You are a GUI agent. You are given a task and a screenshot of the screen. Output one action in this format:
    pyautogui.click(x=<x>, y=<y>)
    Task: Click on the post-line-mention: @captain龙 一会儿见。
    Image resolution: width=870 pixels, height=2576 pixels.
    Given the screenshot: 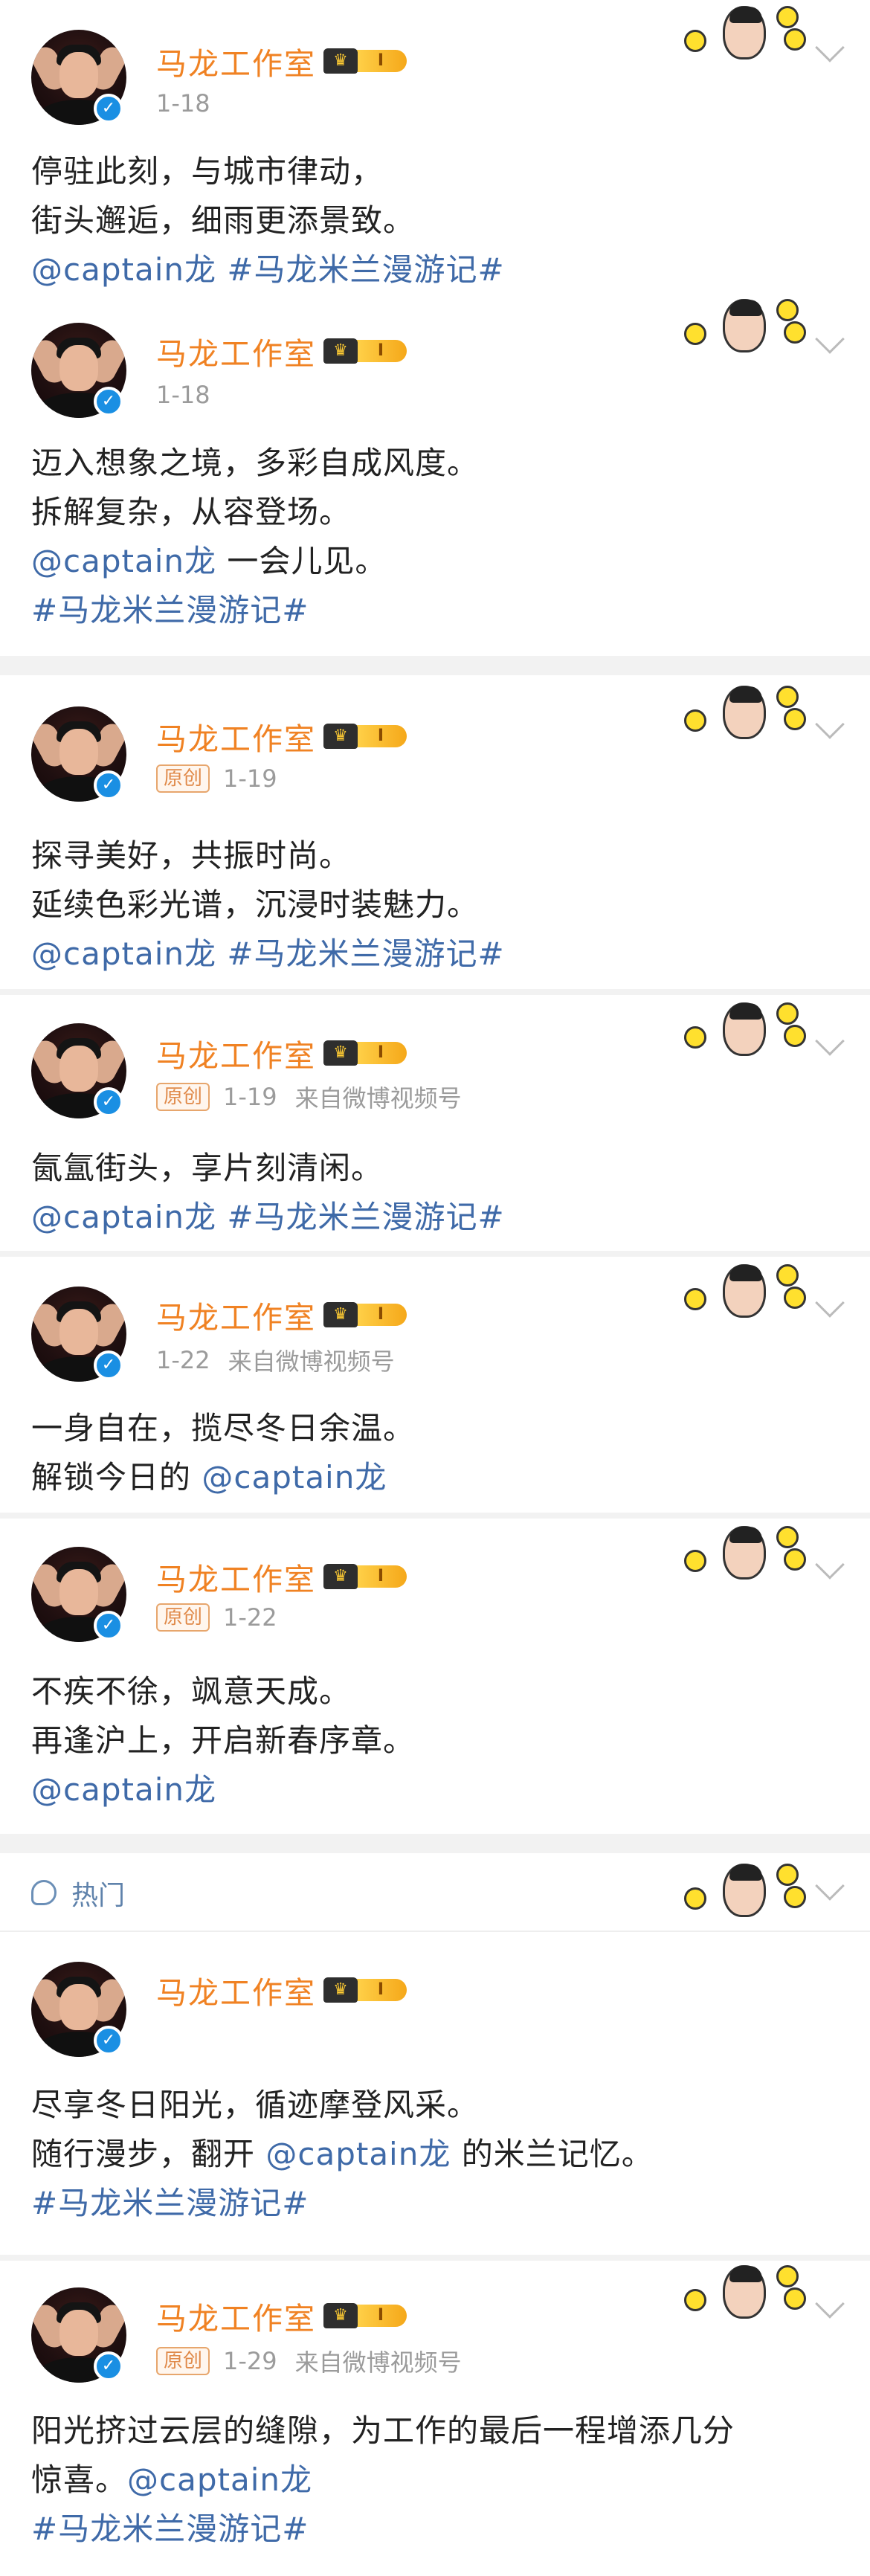 What is the action you would take?
    pyautogui.click(x=436, y=561)
    